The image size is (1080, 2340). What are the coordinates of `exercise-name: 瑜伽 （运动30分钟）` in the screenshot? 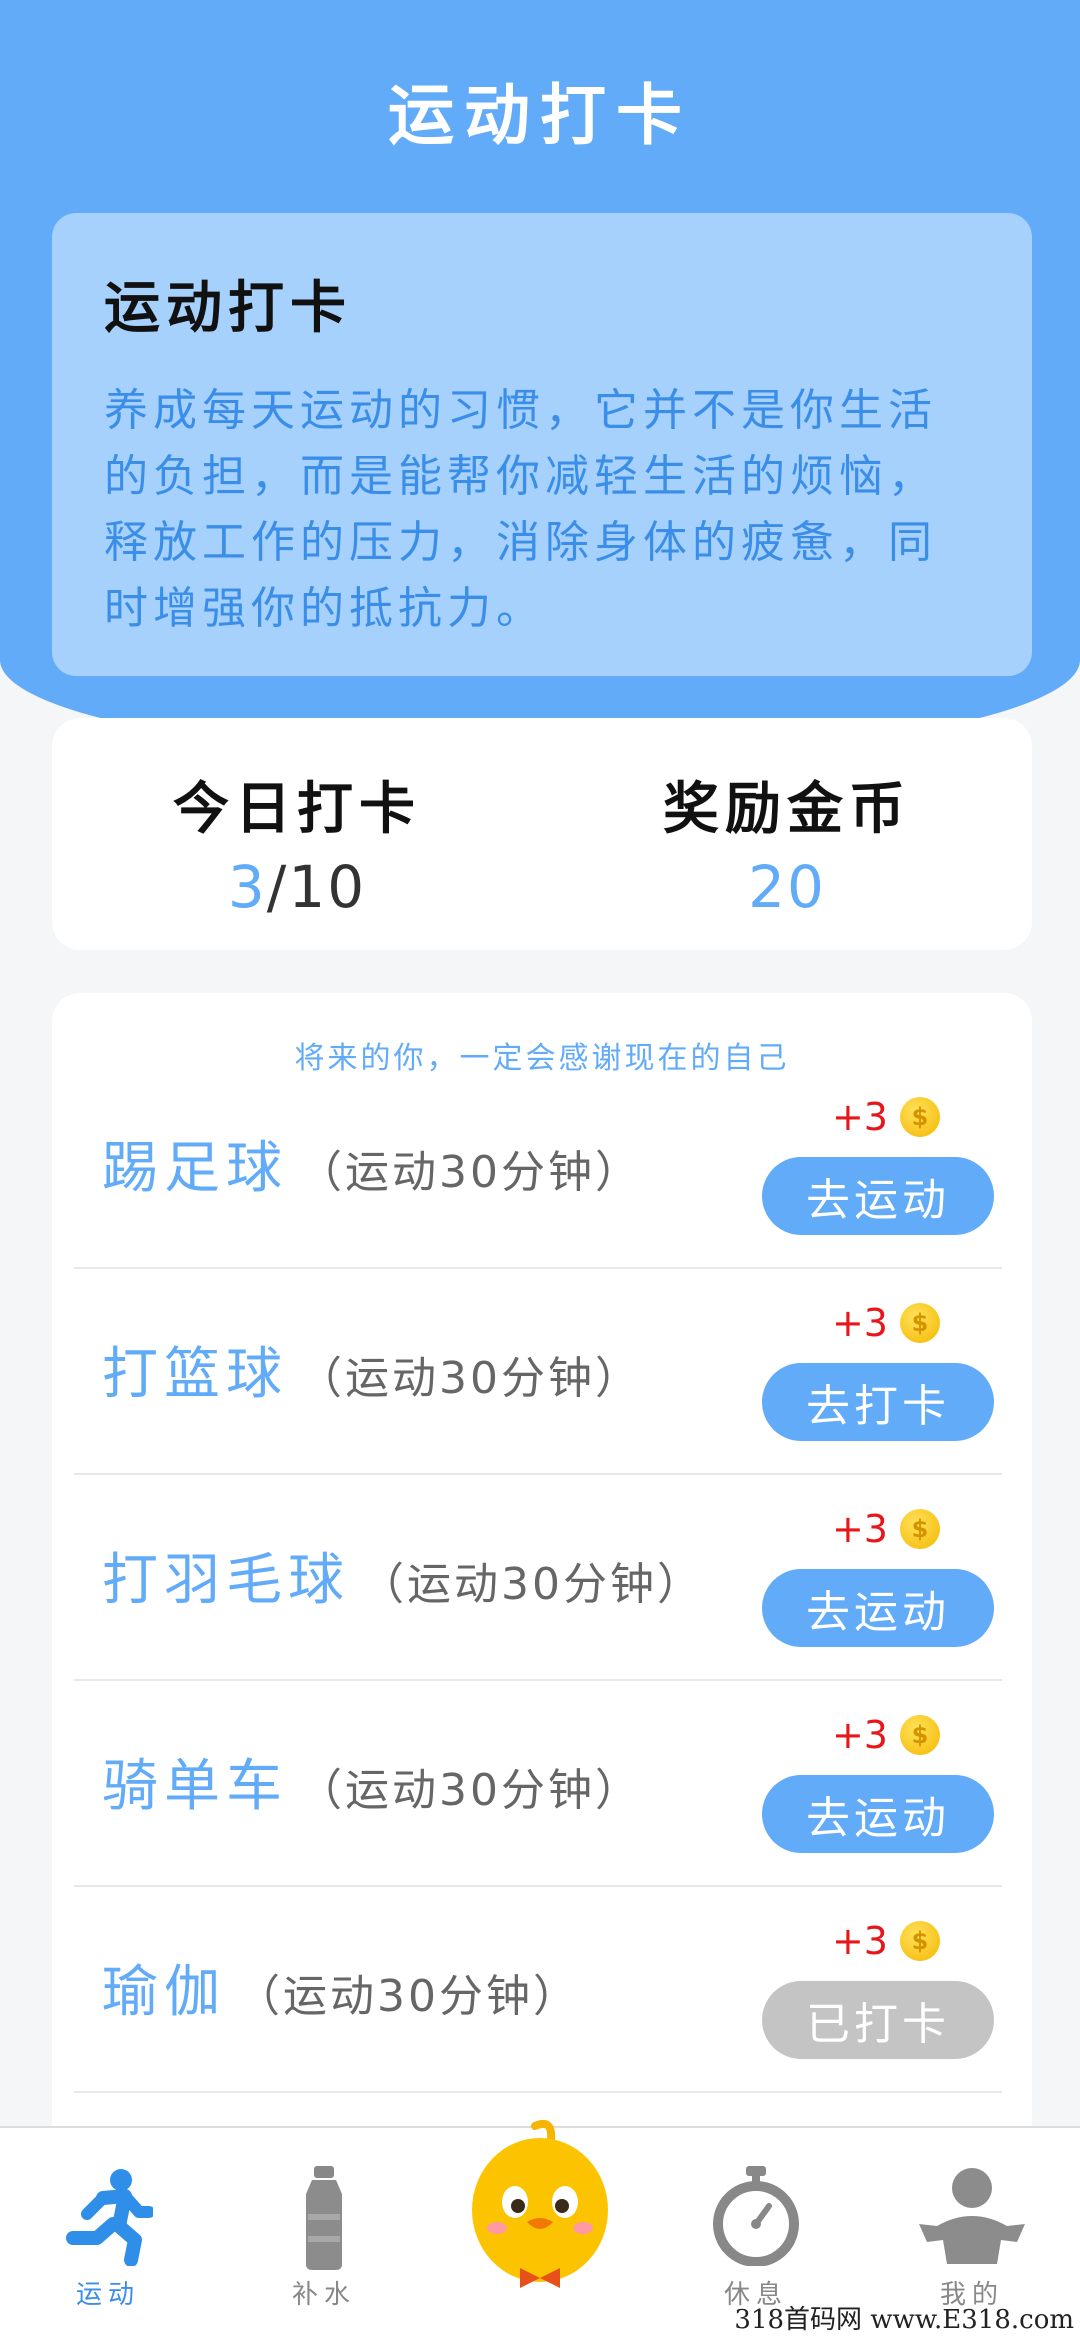 It's located at (341, 1987).